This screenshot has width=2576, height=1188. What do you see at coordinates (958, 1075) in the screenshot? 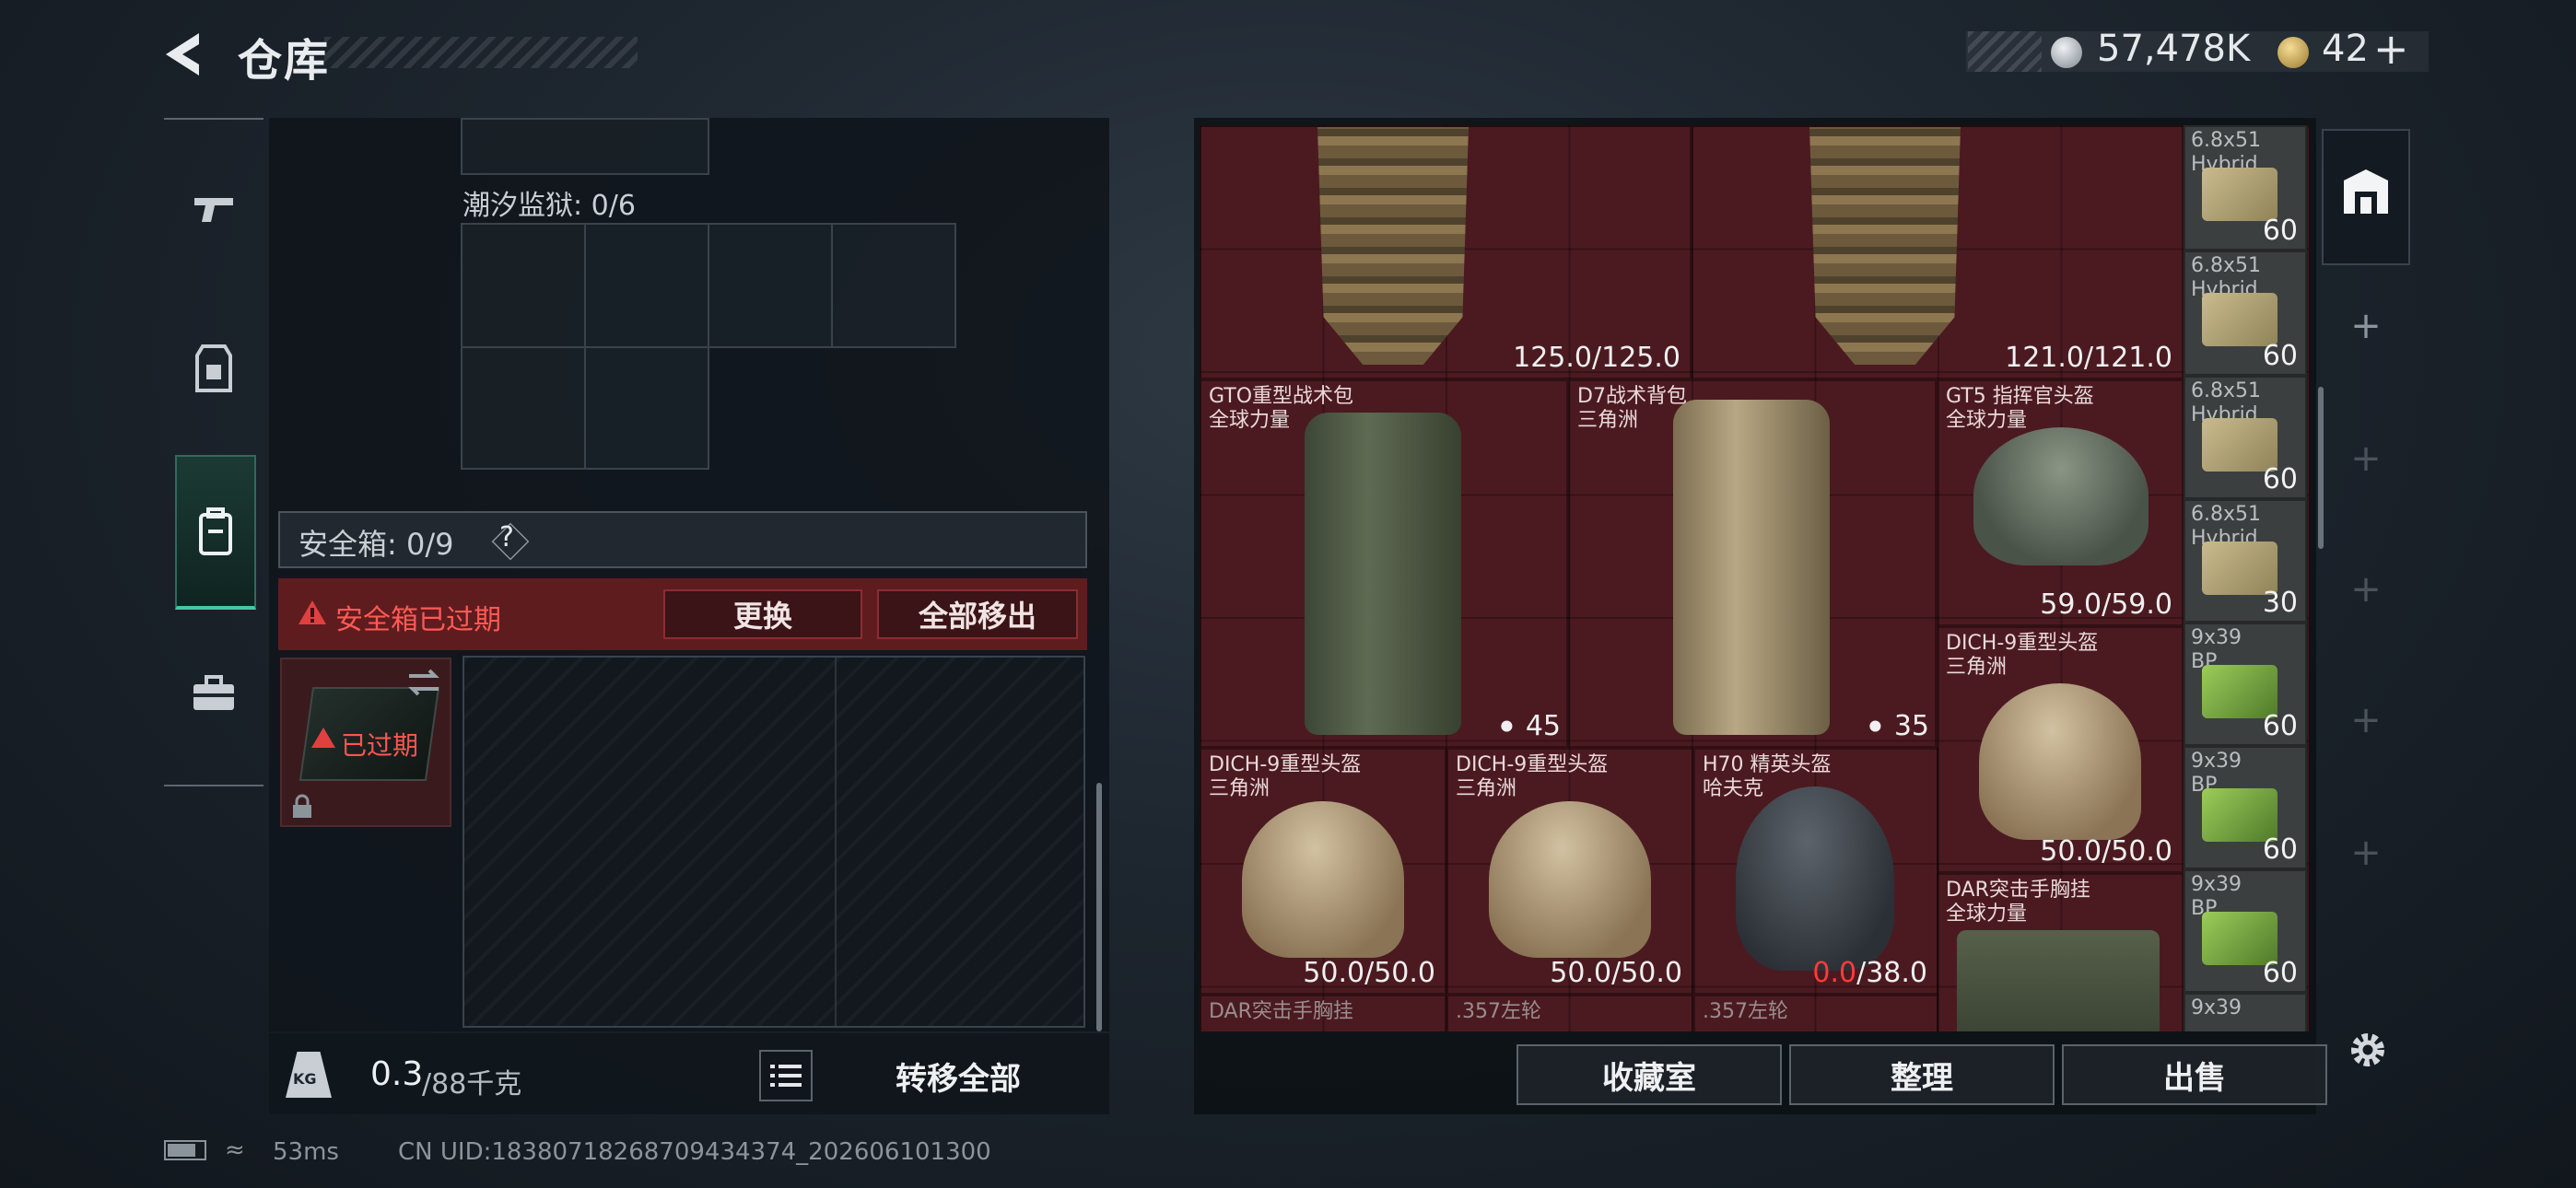
I see `transfer-all-button: 转移全部` at bounding box center [958, 1075].